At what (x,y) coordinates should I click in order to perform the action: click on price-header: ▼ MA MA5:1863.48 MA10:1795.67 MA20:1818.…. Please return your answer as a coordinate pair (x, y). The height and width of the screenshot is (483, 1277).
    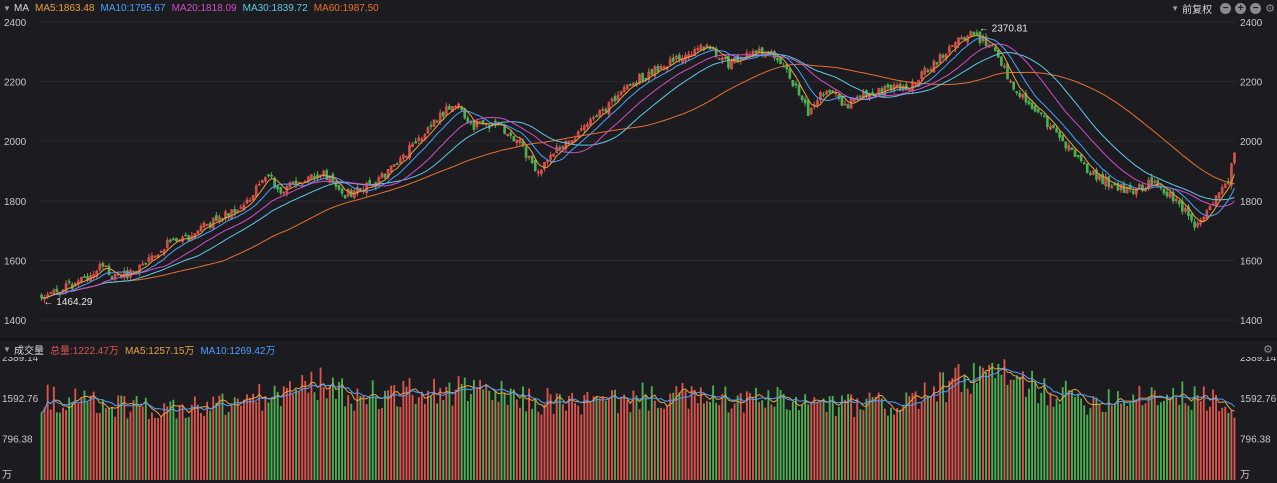
    Looking at the image, I should click on (638, 8).